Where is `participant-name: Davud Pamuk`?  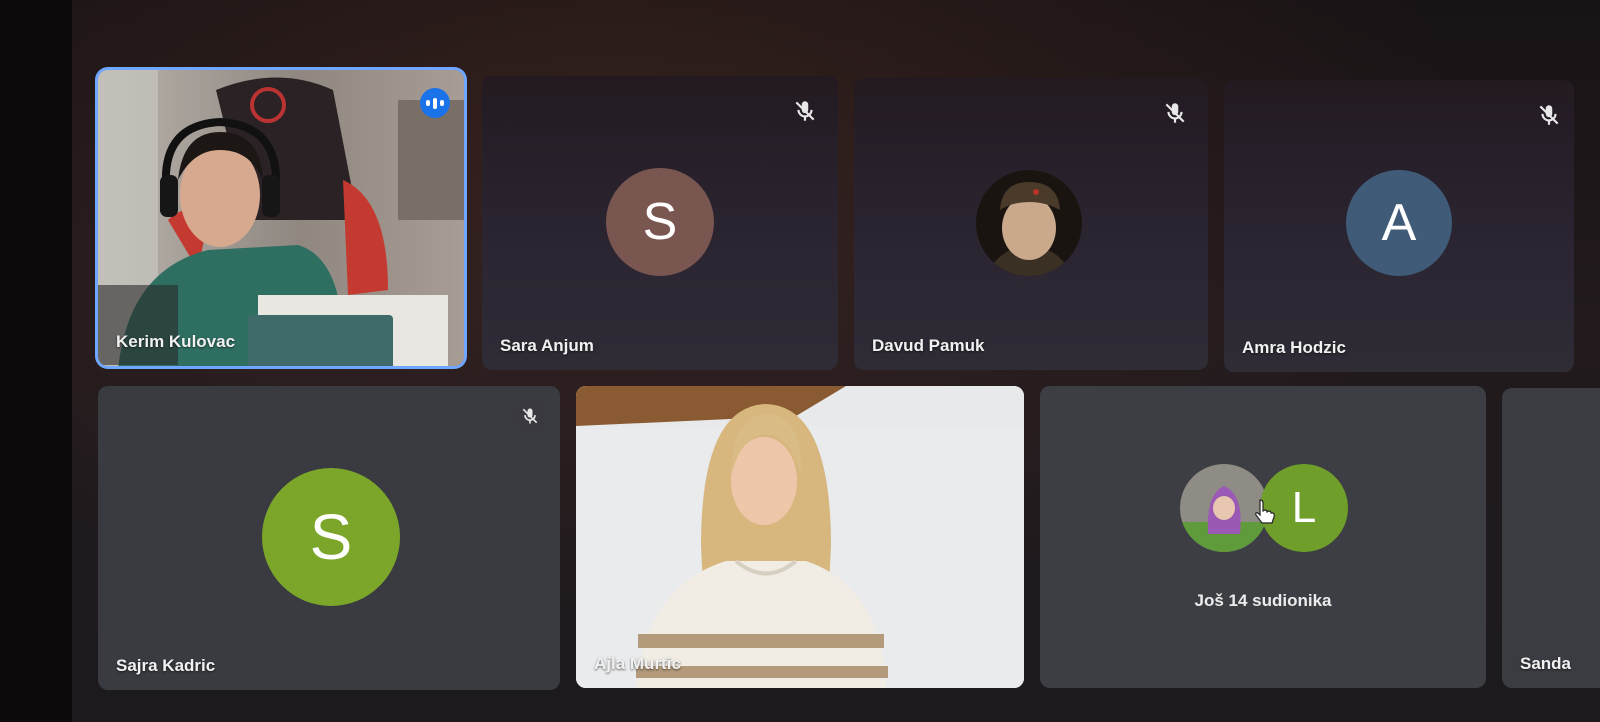
participant-name: Davud Pamuk is located at coordinates (928, 345).